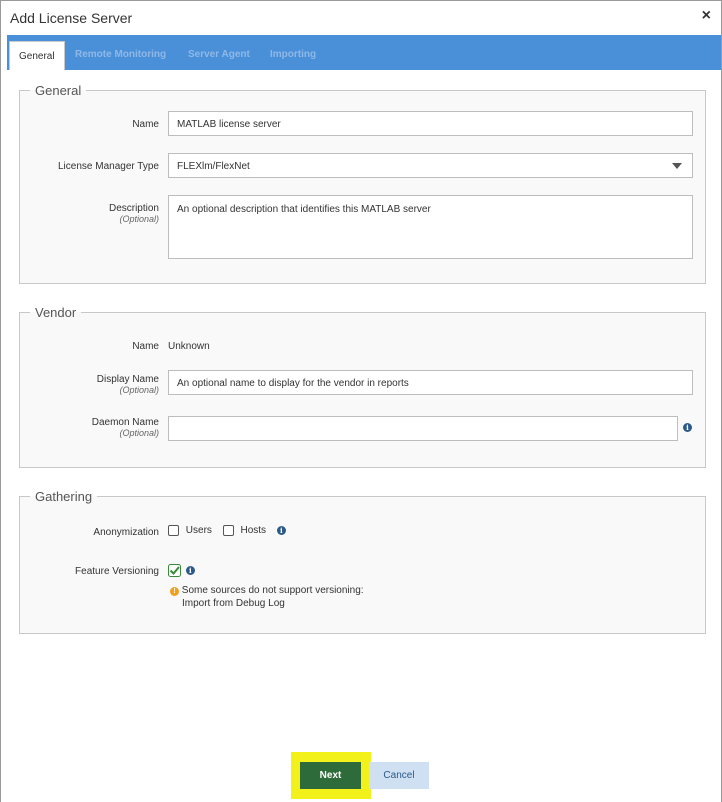  Describe the element at coordinates (213, 166) in the screenshot. I see `license-manager-type-value: FLEXlm/FlexNet` at that location.